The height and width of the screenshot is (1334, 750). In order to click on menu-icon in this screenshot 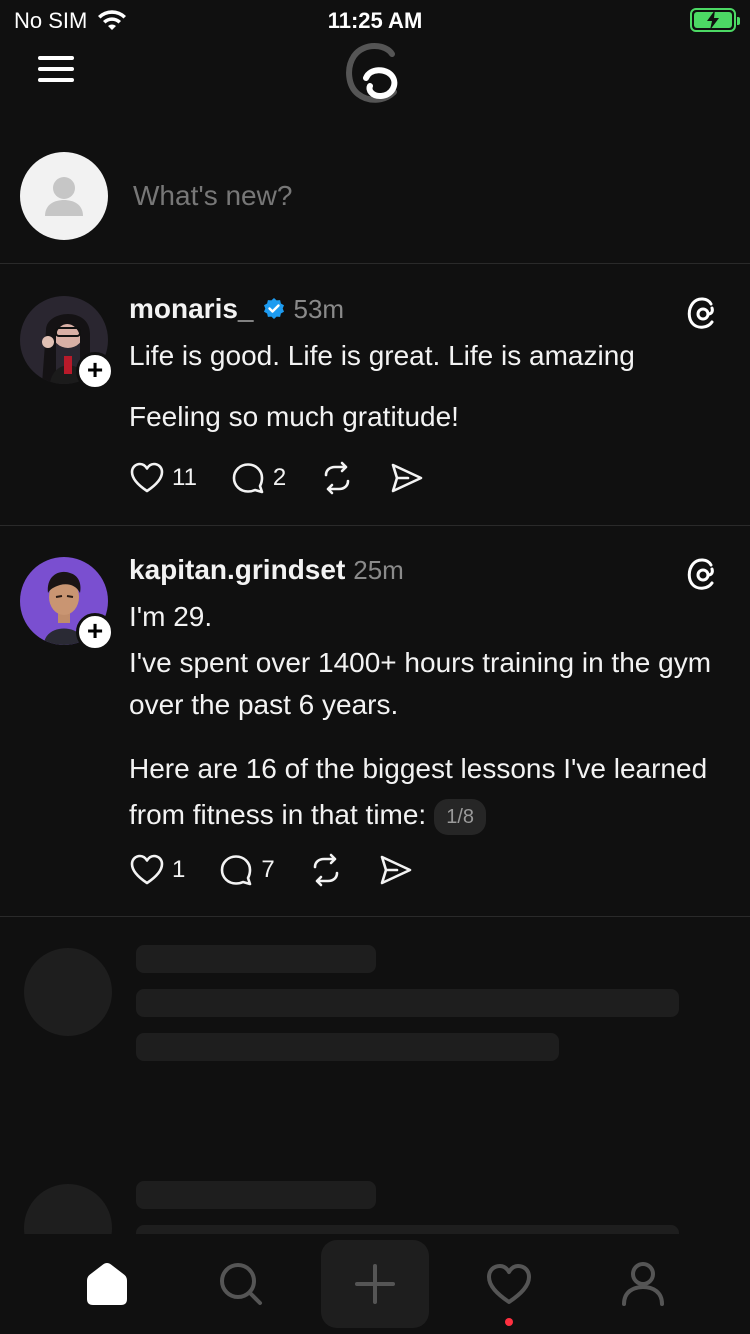, I will do `click(56, 69)`.